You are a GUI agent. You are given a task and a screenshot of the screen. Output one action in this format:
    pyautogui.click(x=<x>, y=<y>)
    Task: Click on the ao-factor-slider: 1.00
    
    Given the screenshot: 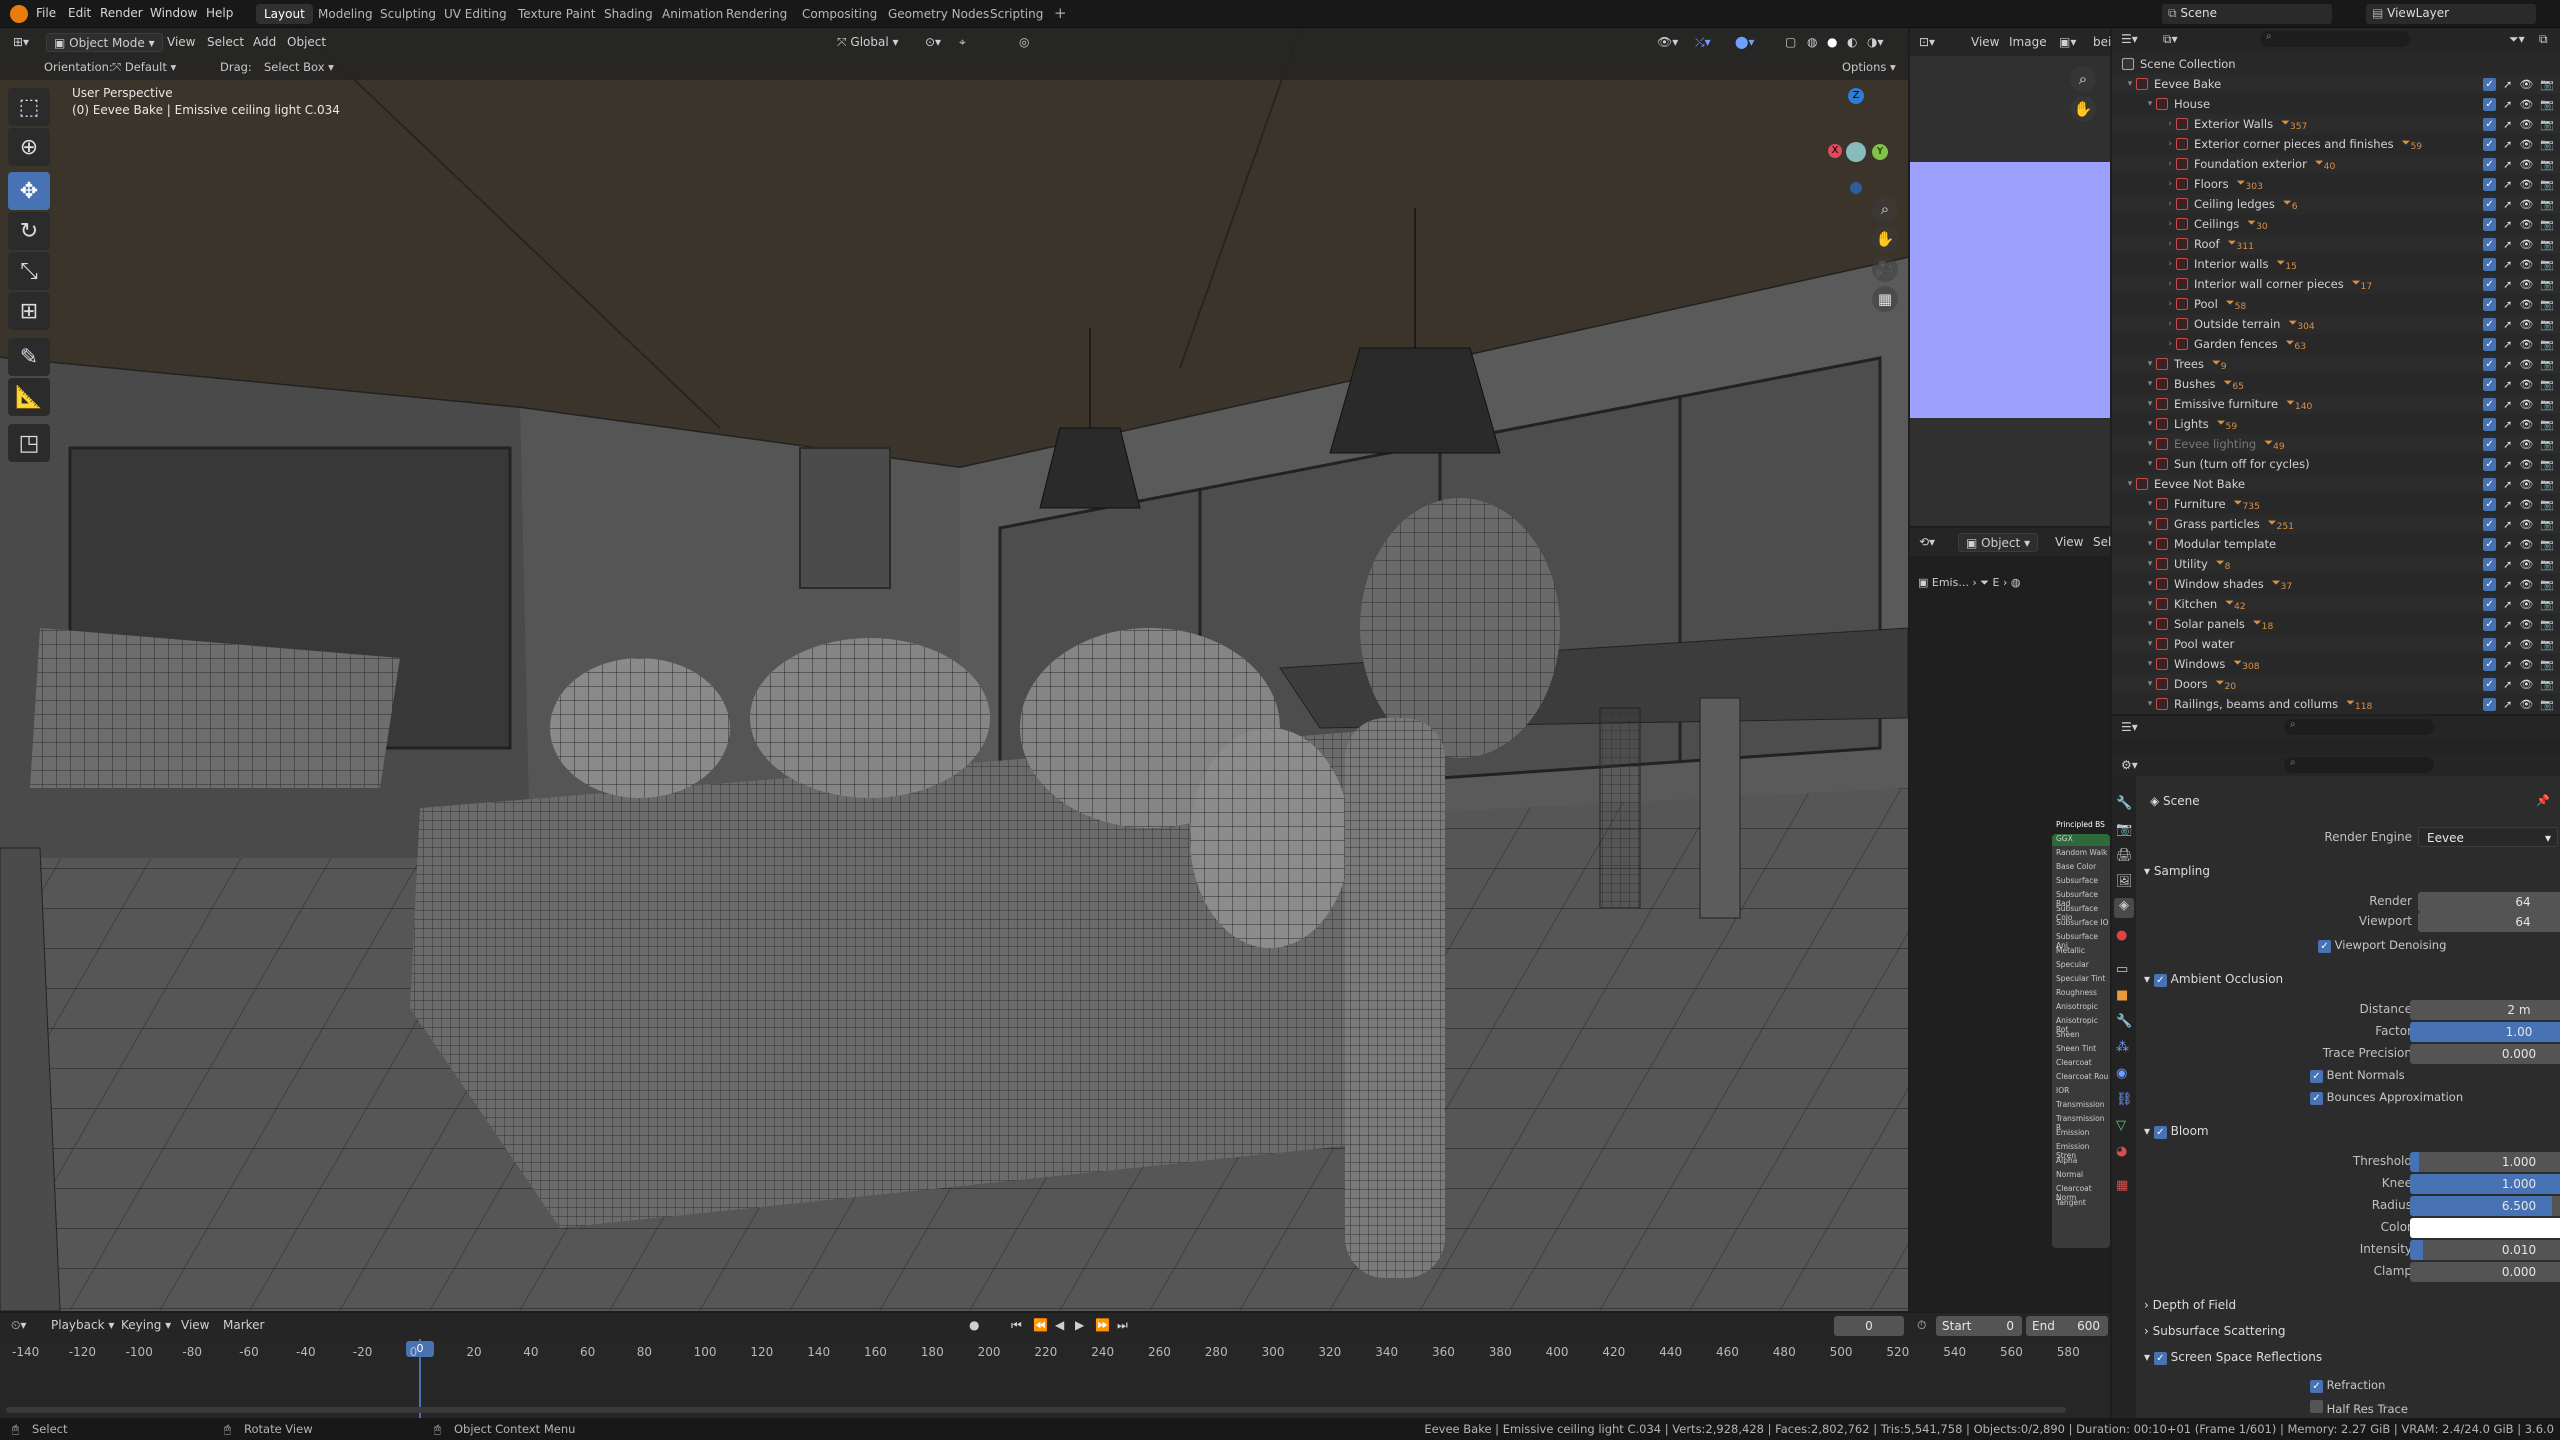 What is the action you would take?
    pyautogui.click(x=2485, y=1032)
    